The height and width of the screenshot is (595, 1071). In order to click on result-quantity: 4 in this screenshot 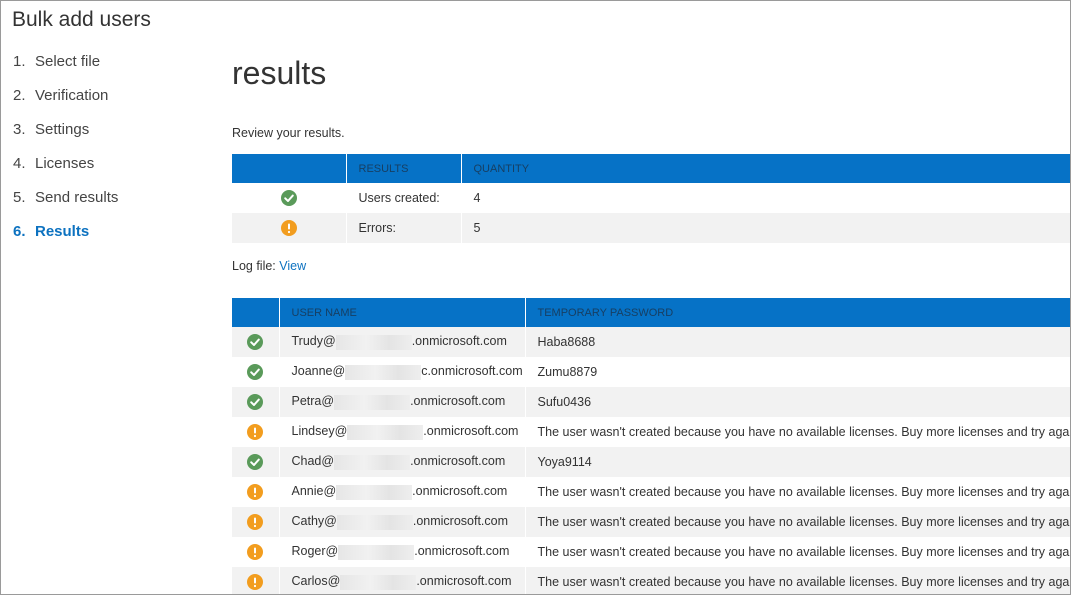, I will do `click(765, 198)`.